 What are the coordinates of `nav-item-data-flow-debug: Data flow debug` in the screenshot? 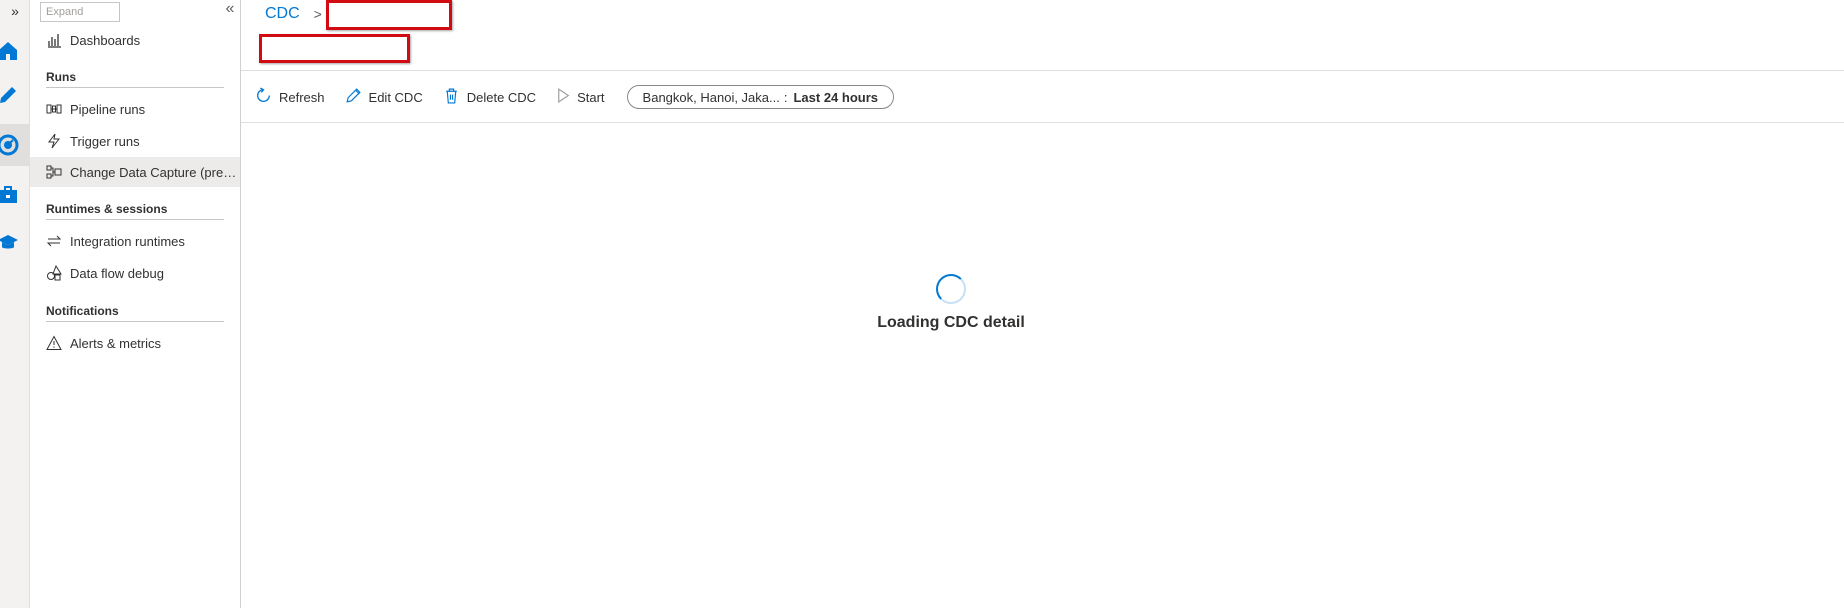 It's located at (135, 273).